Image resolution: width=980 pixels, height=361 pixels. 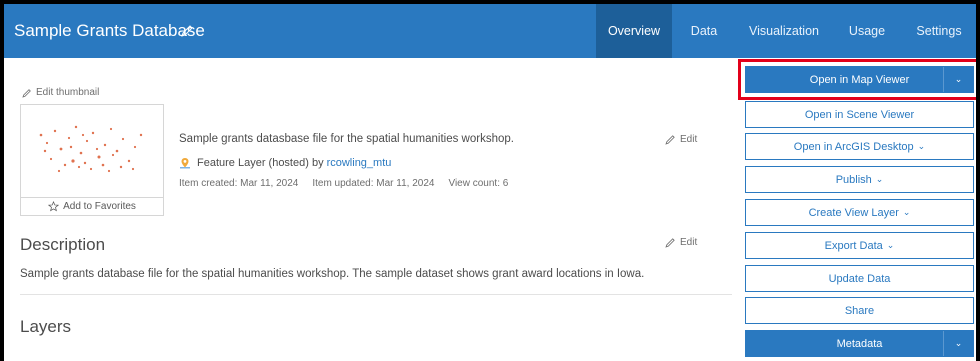 I want to click on layers-heading: Layers, so click(x=46, y=326).